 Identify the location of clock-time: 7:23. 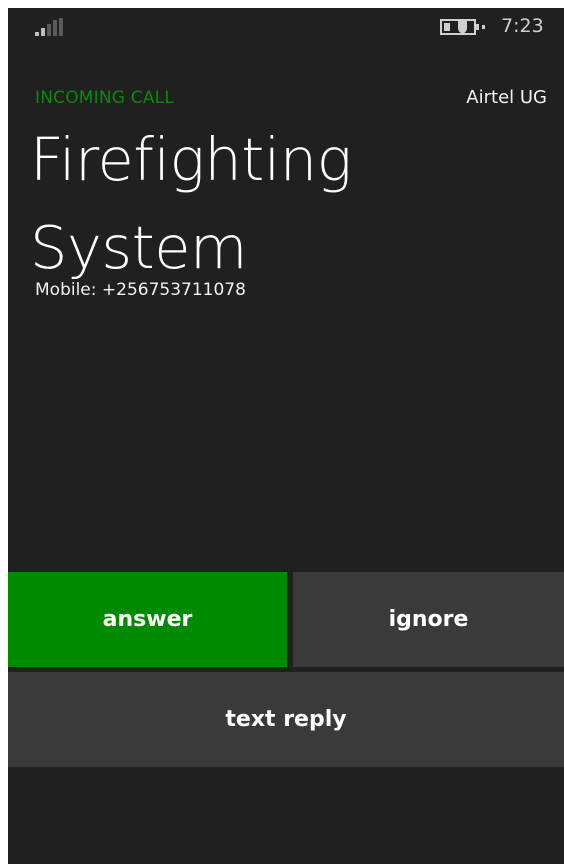
(522, 26).